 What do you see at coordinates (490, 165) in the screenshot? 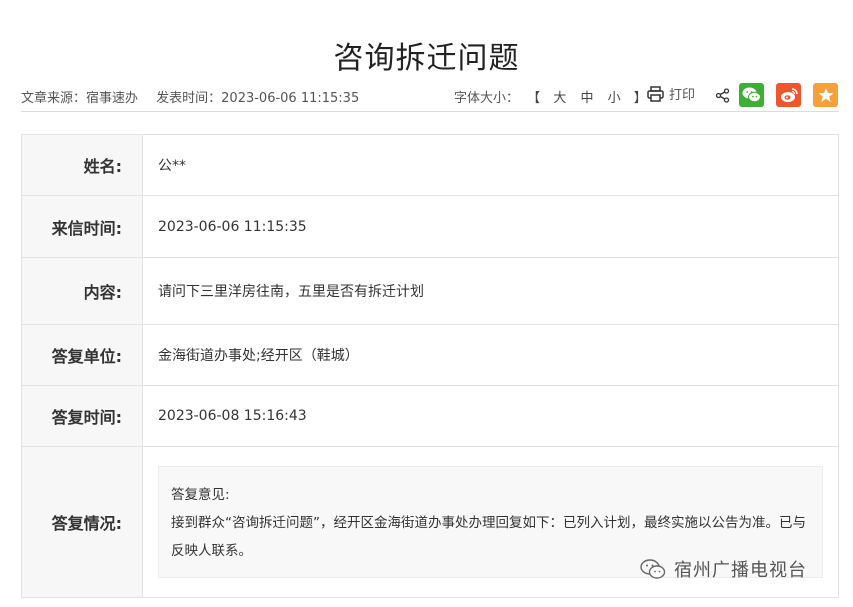
I see `name-value: 公**` at bounding box center [490, 165].